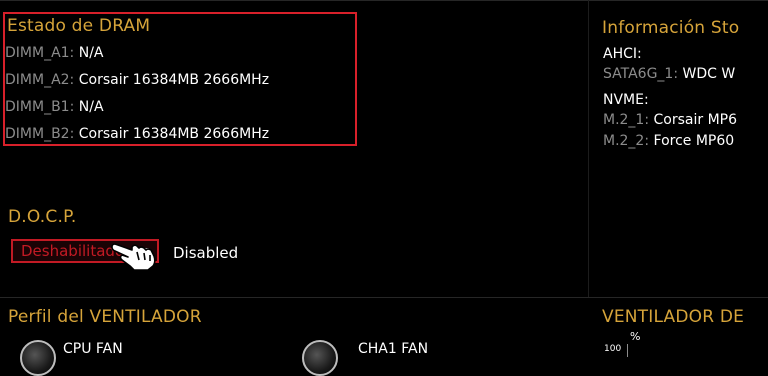  I want to click on cha1-fan-icon, so click(320, 358).